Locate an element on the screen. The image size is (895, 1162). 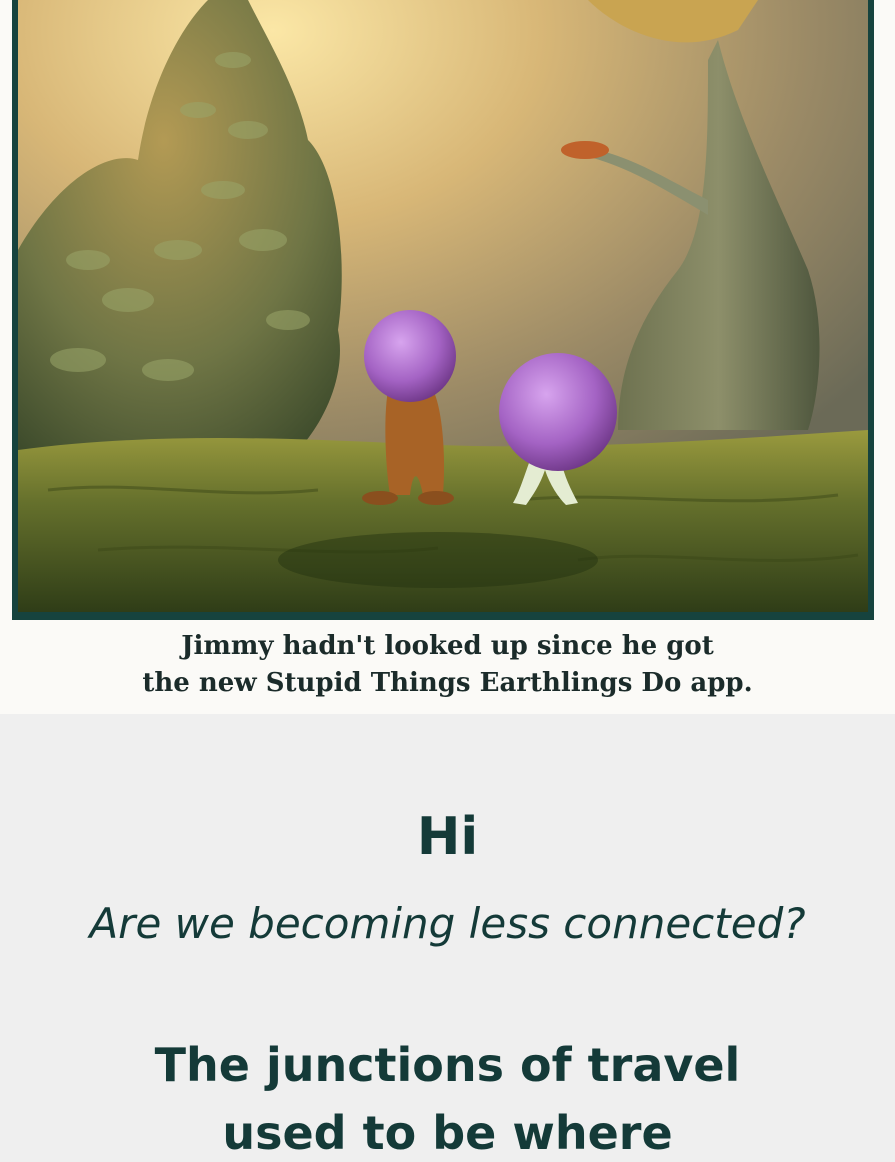
greeting-heading: Hi is located at coordinates (447, 837).